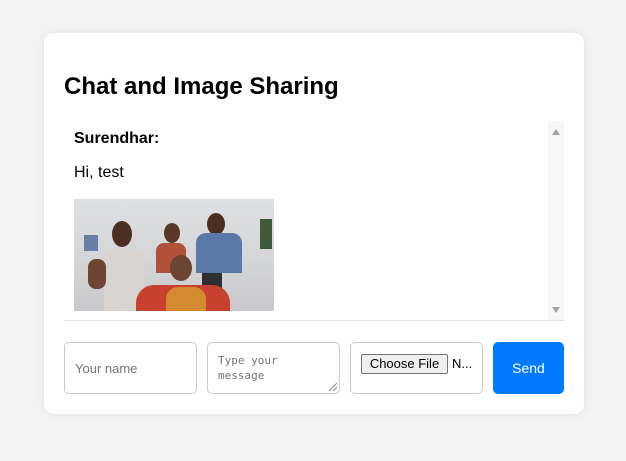  Describe the element at coordinates (99, 172) in the screenshot. I see `message-text: Hi, test` at that location.